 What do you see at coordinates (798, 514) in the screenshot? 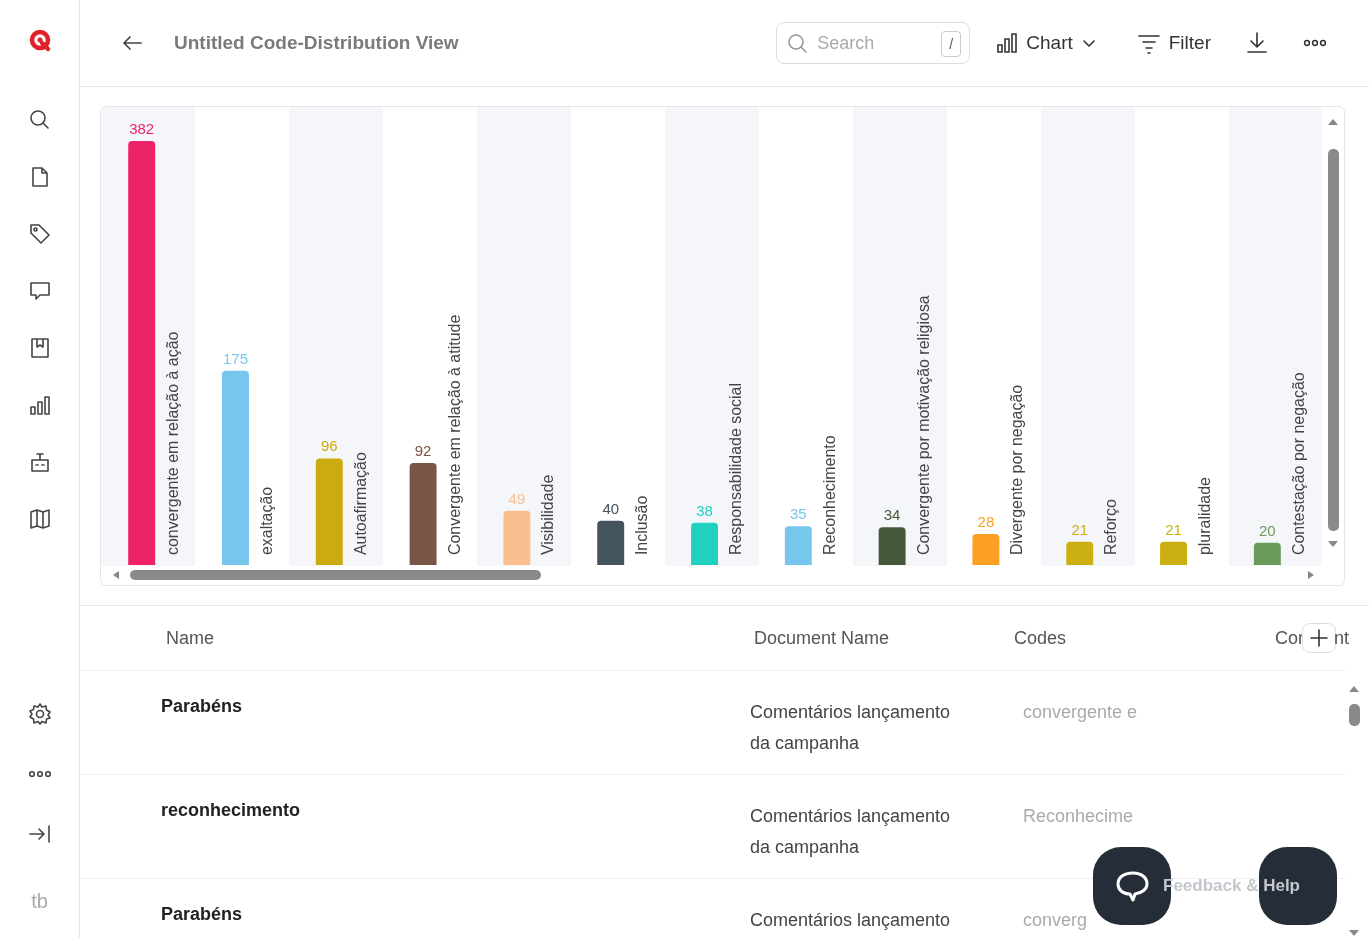
I see `value-label: 35` at bounding box center [798, 514].